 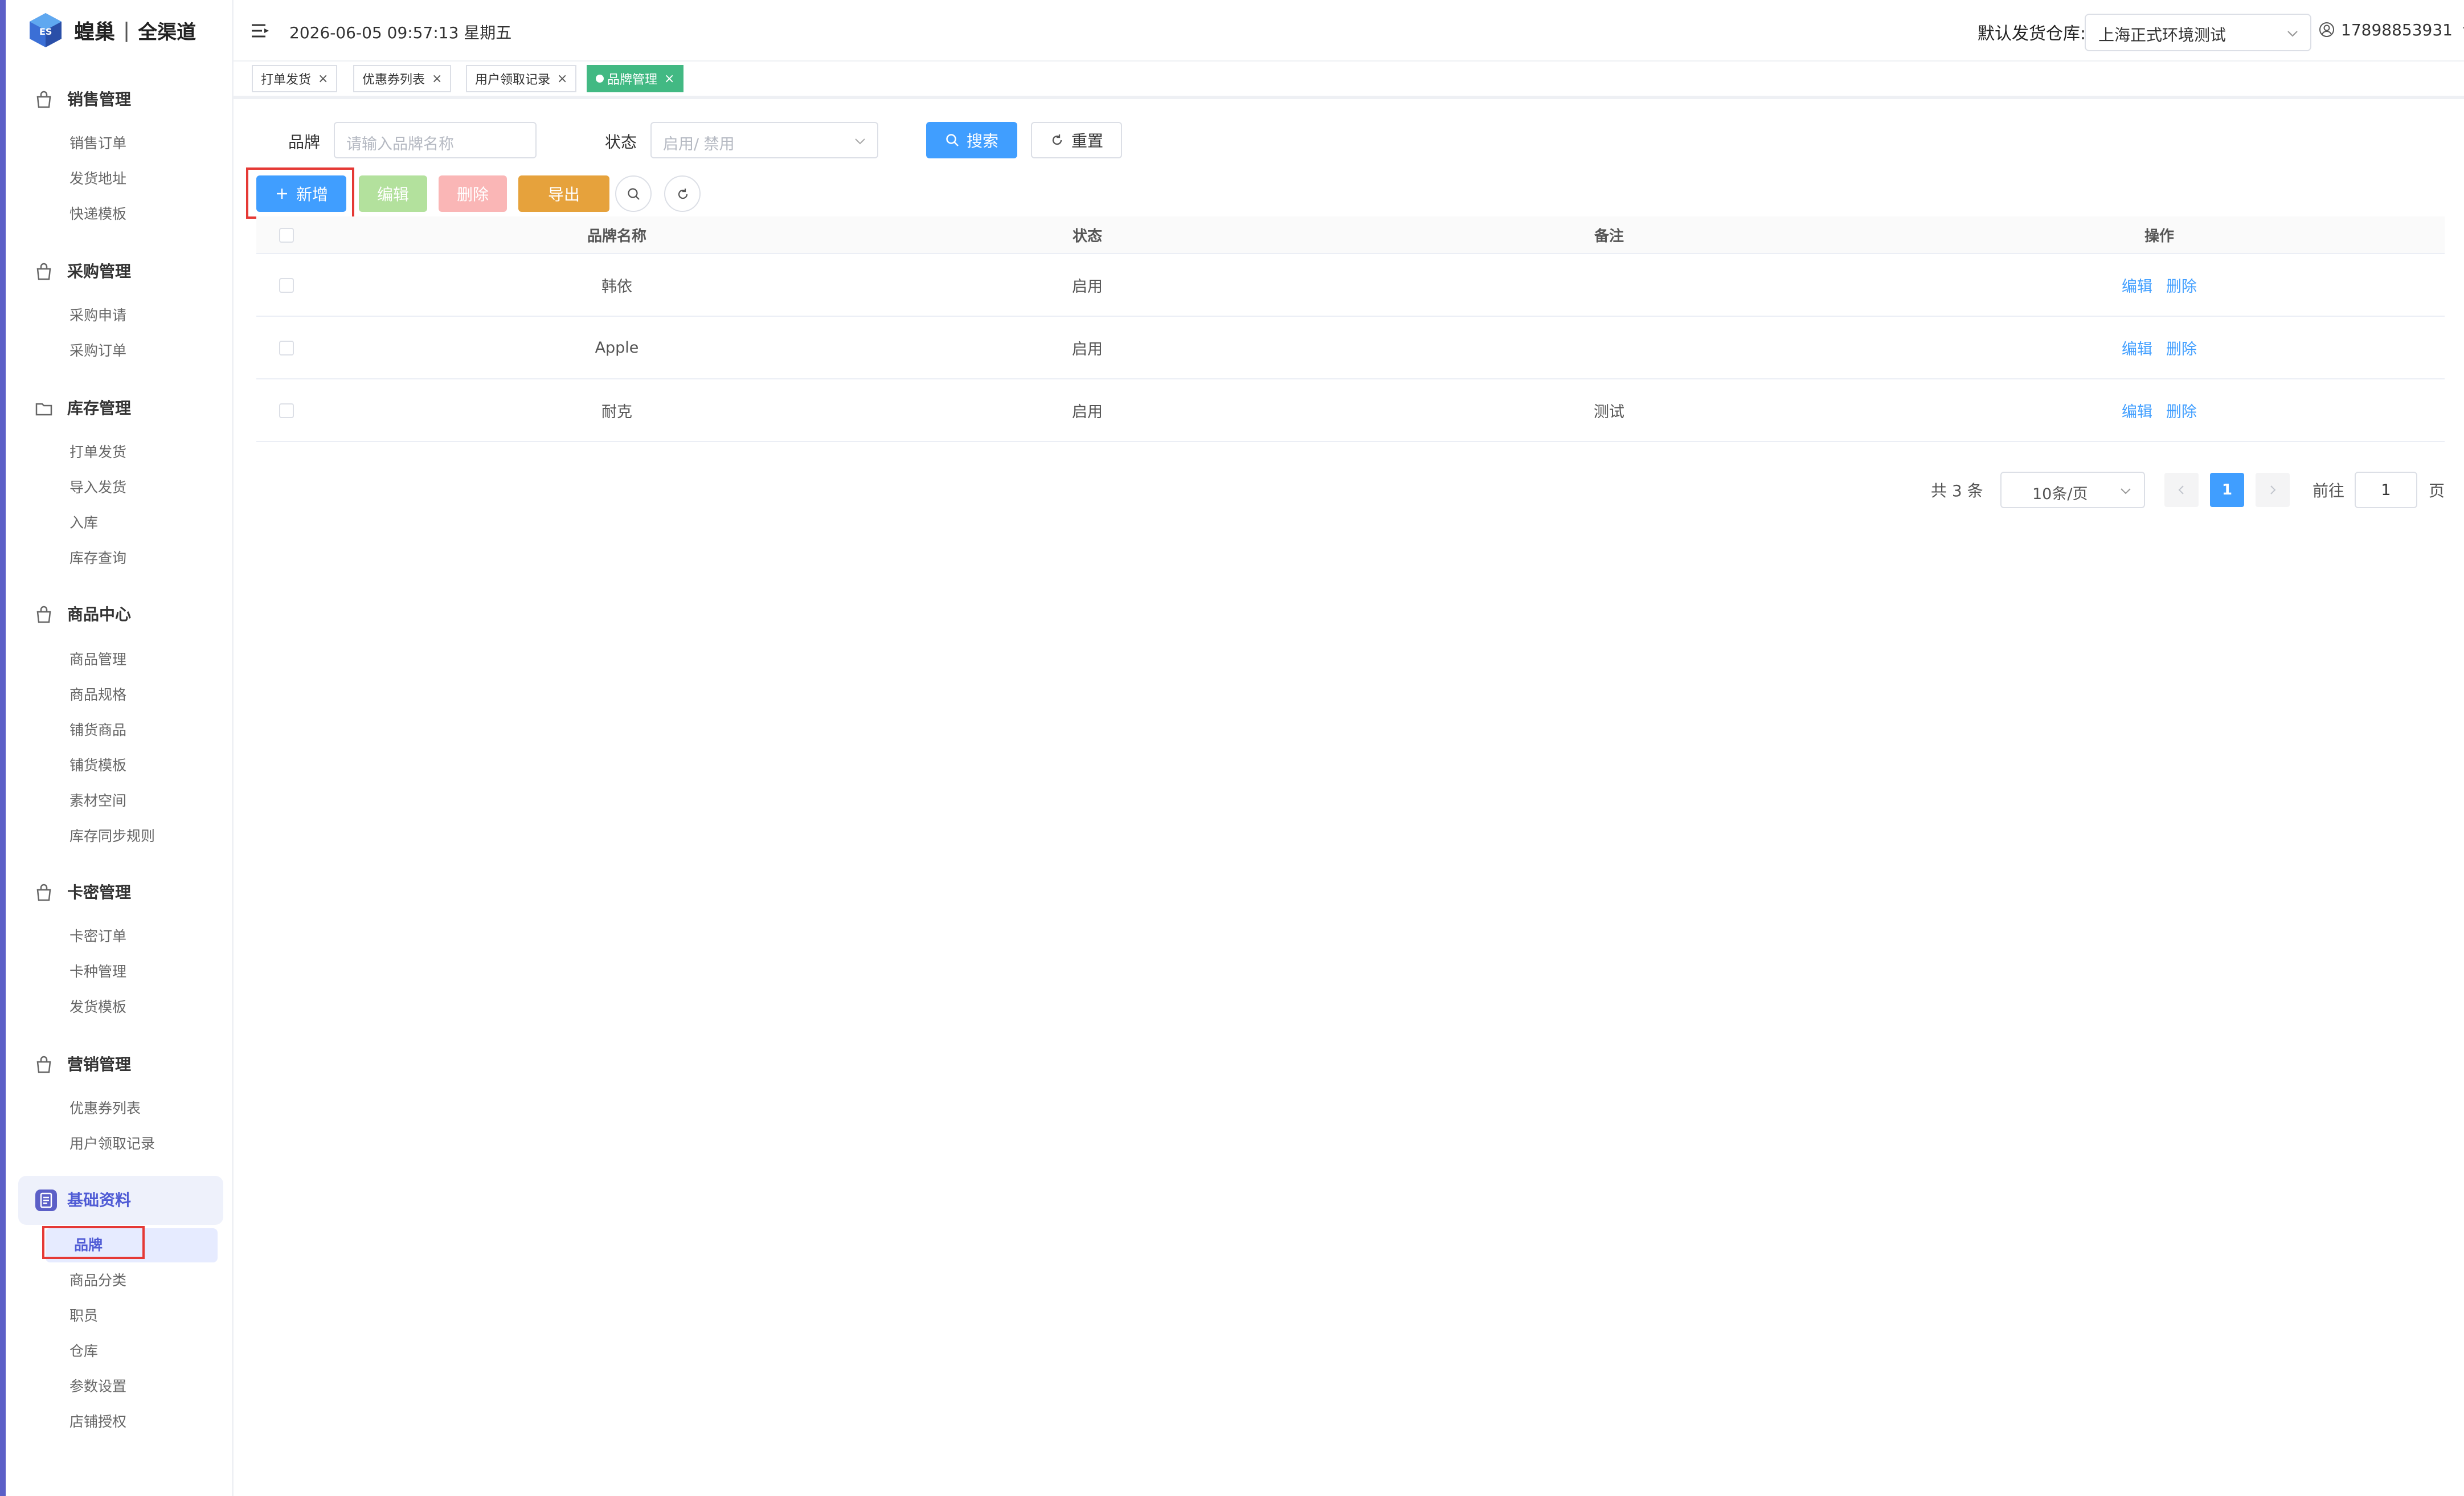 What do you see at coordinates (1349, 81) in the screenshot?
I see `tags-view-bar: 打单发货 × 优惠券列表 × 用户领取记录 × 品牌管理 ×` at bounding box center [1349, 81].